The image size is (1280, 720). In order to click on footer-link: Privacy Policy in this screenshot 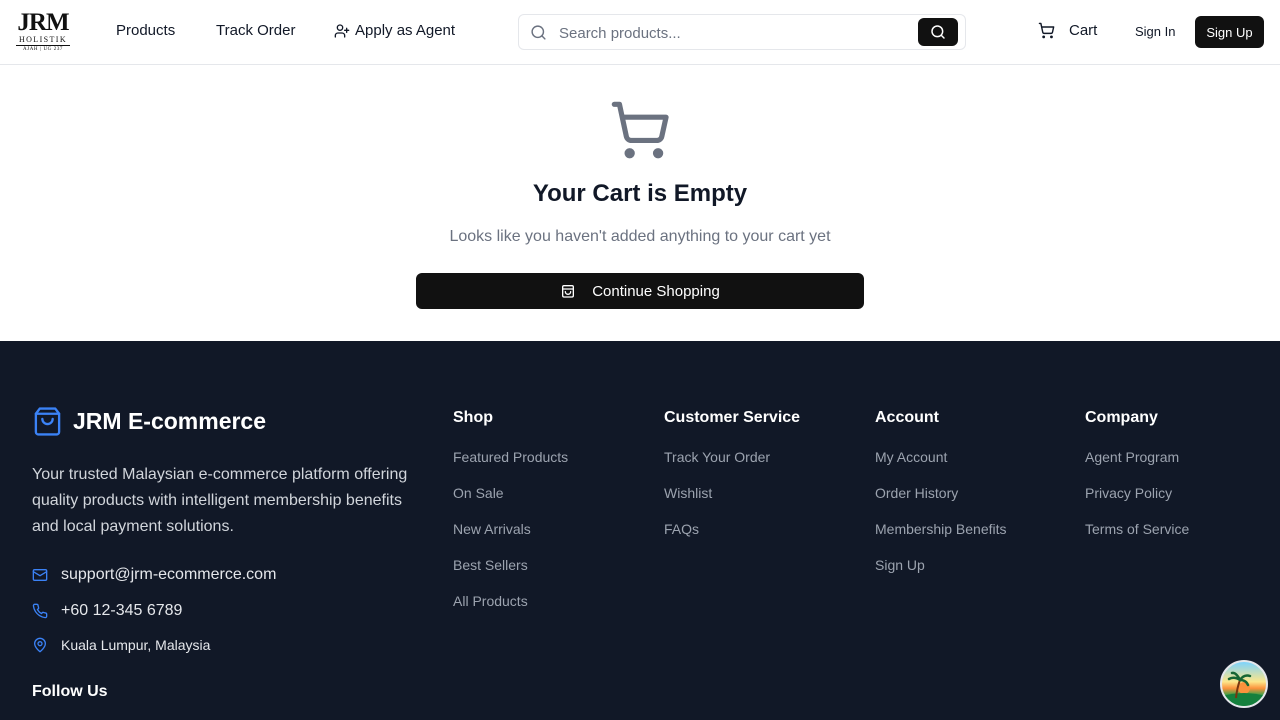, I will do `click(1137, 503)`.